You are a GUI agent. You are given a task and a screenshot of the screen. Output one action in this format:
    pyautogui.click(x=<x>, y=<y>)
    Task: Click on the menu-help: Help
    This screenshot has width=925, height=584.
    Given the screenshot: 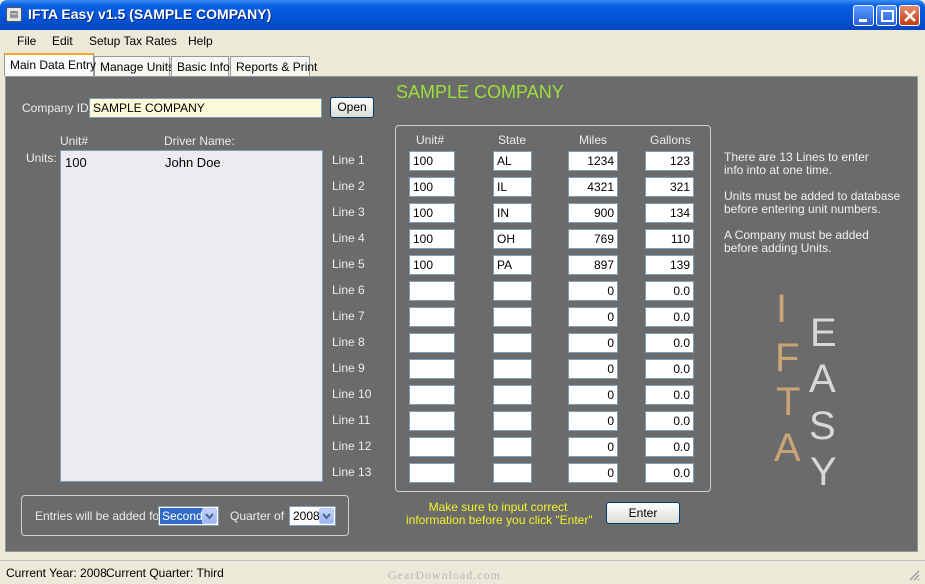 What is the action you would take?
    pyautogui.click(x=200, y=41)
    